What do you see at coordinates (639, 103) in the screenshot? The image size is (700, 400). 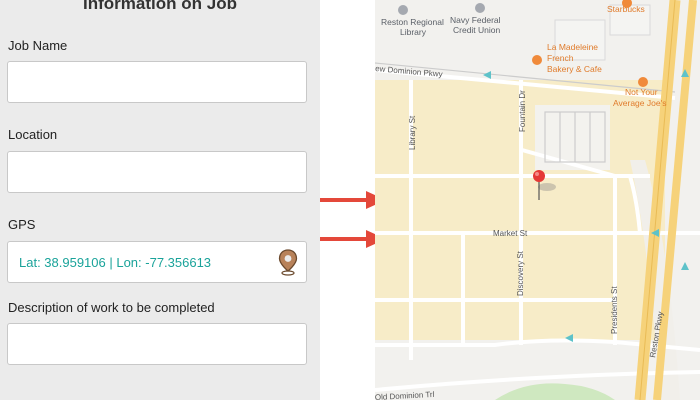 I see `poi-label: Average Joe's` at bounding box center [639, 103].